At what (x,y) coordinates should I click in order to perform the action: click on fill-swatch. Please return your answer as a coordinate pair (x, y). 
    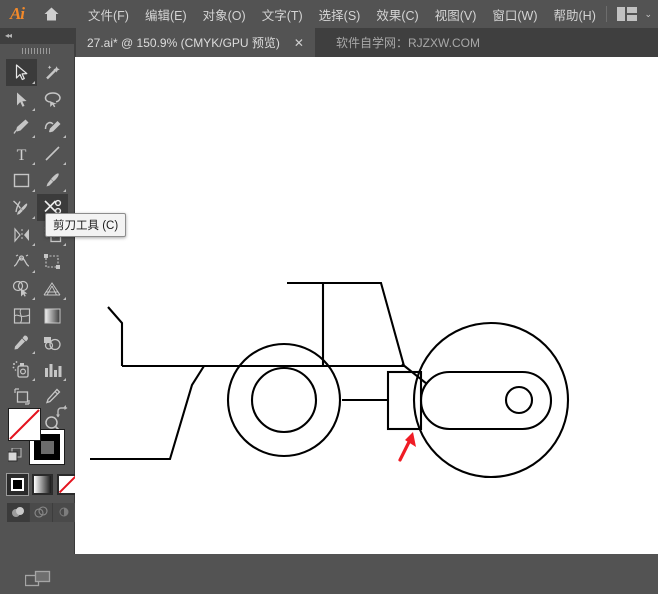
    Looking at the image, I should click on (24, 424).